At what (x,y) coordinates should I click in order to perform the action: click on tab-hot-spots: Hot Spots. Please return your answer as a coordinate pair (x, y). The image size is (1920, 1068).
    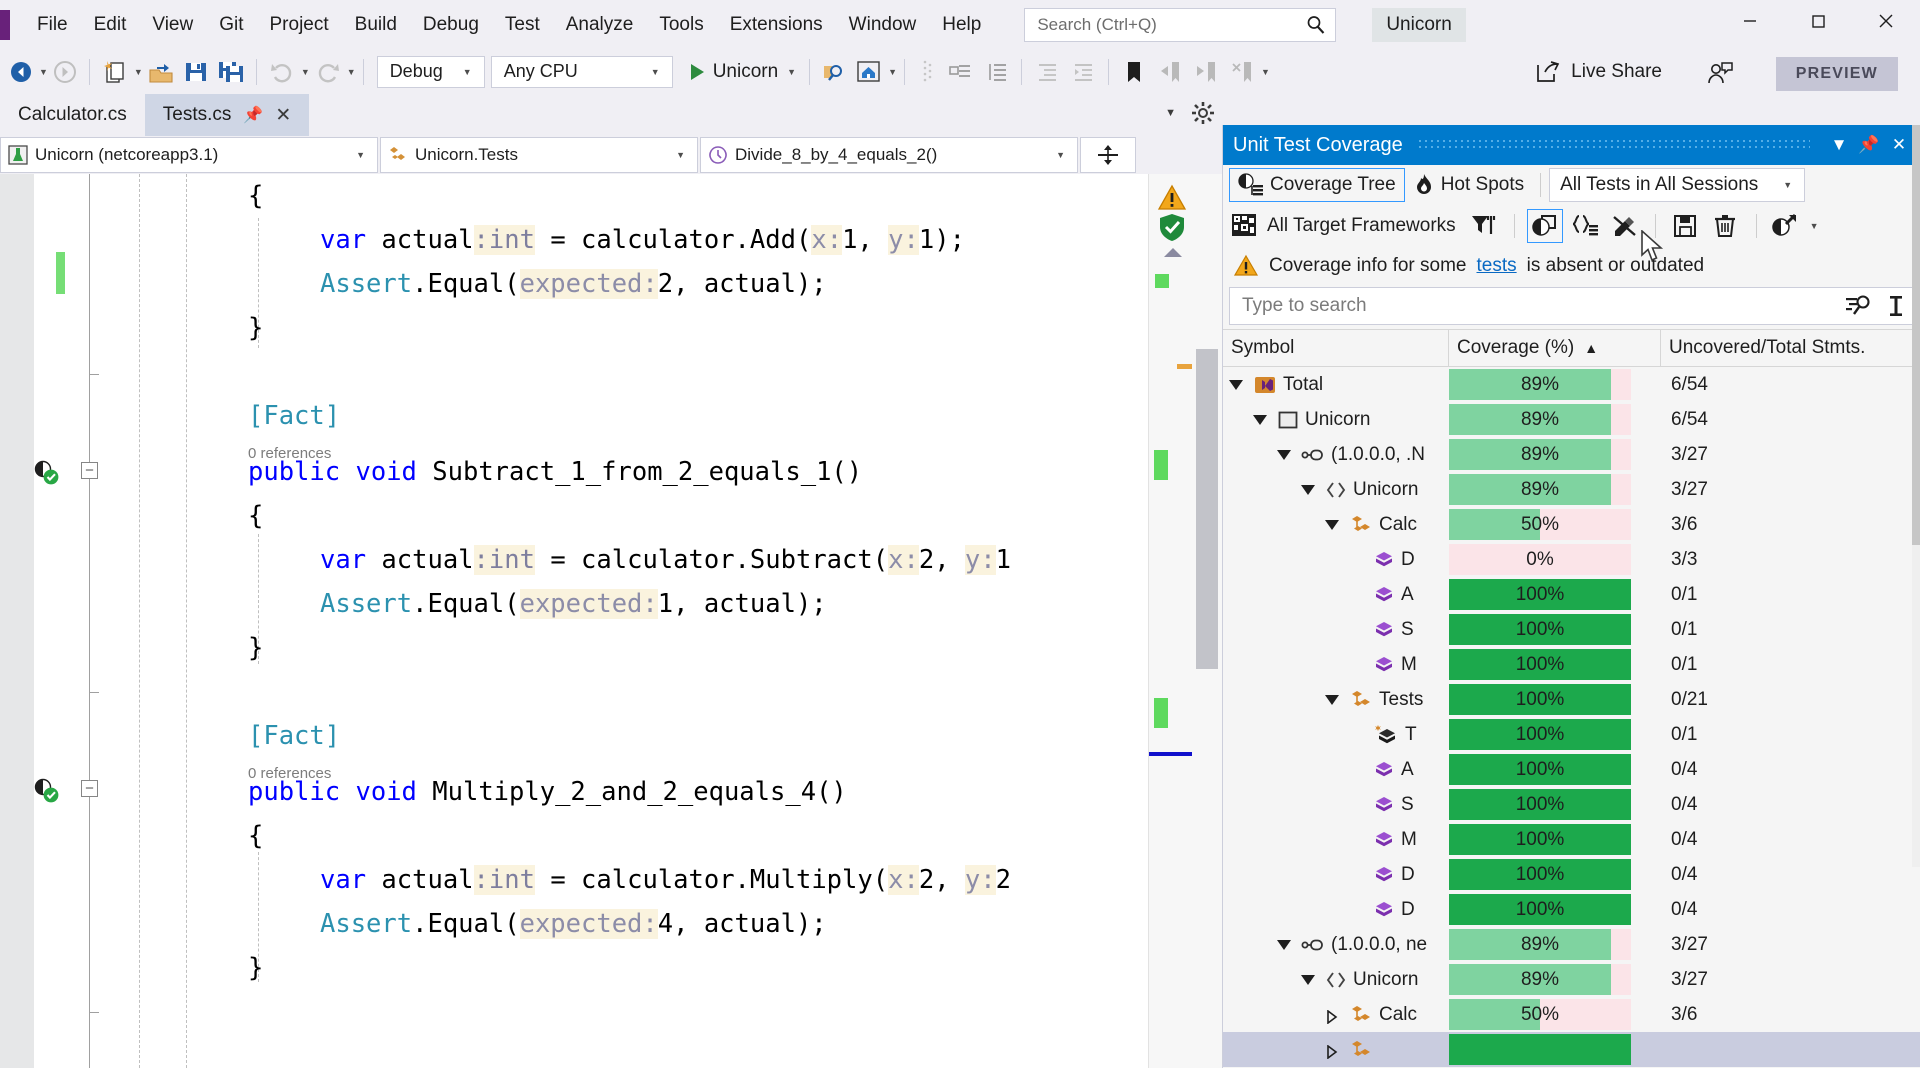
    Looking at the image, I should click on (1468, 185).